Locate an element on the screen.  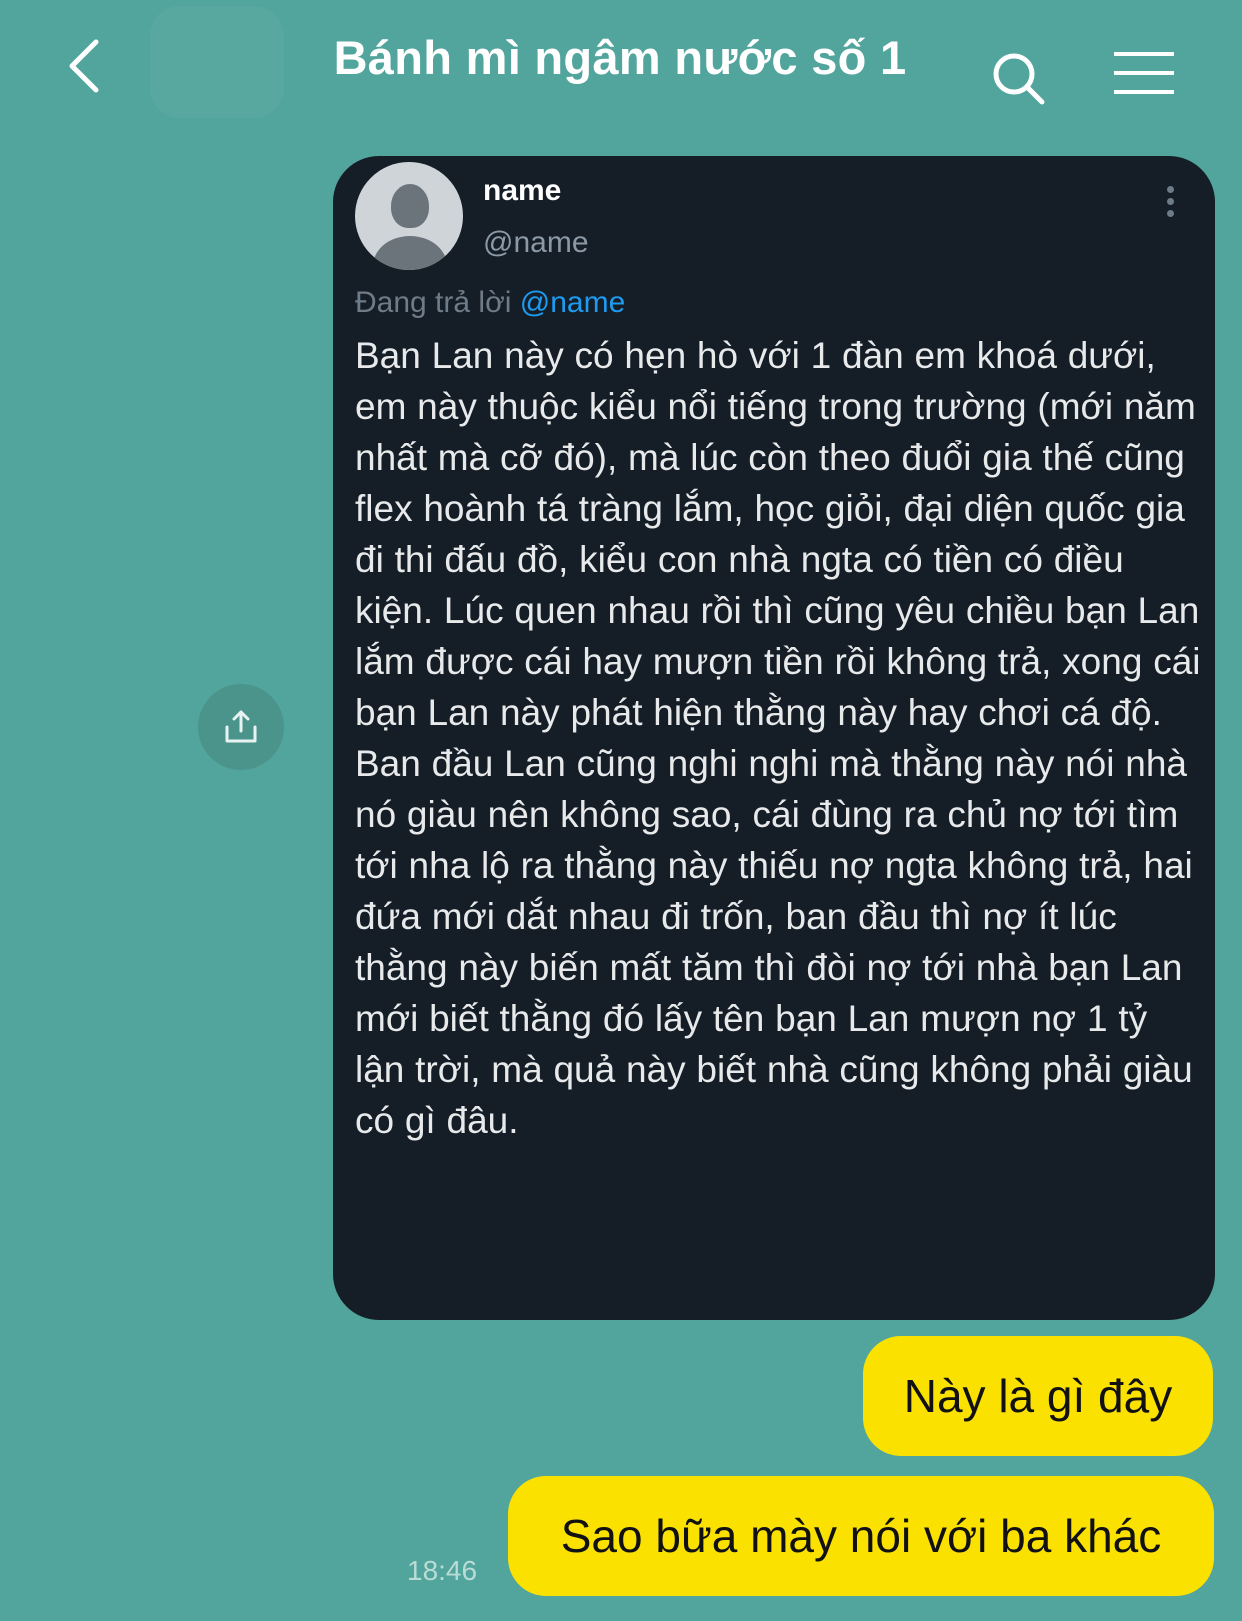
share-icon is located at coordinates (241, 726).